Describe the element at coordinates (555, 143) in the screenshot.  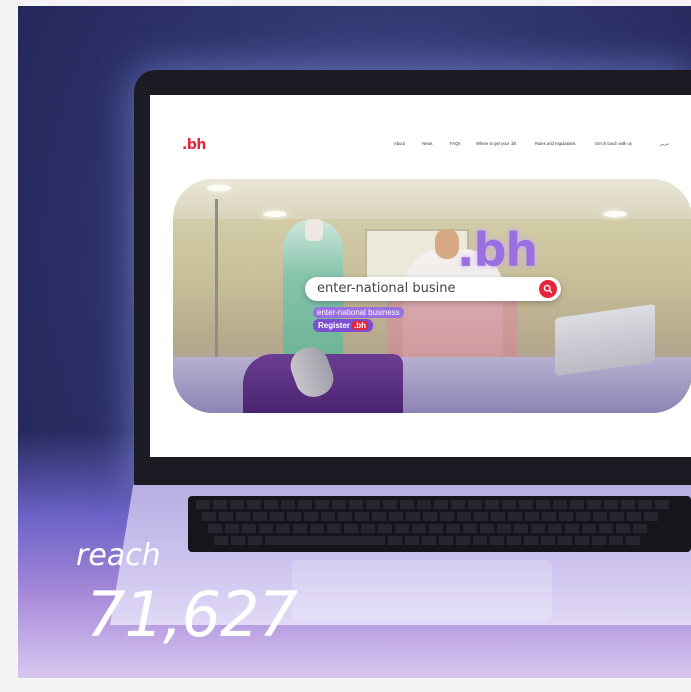
I see `nav-item-rules: Rules and regulations` at that location.